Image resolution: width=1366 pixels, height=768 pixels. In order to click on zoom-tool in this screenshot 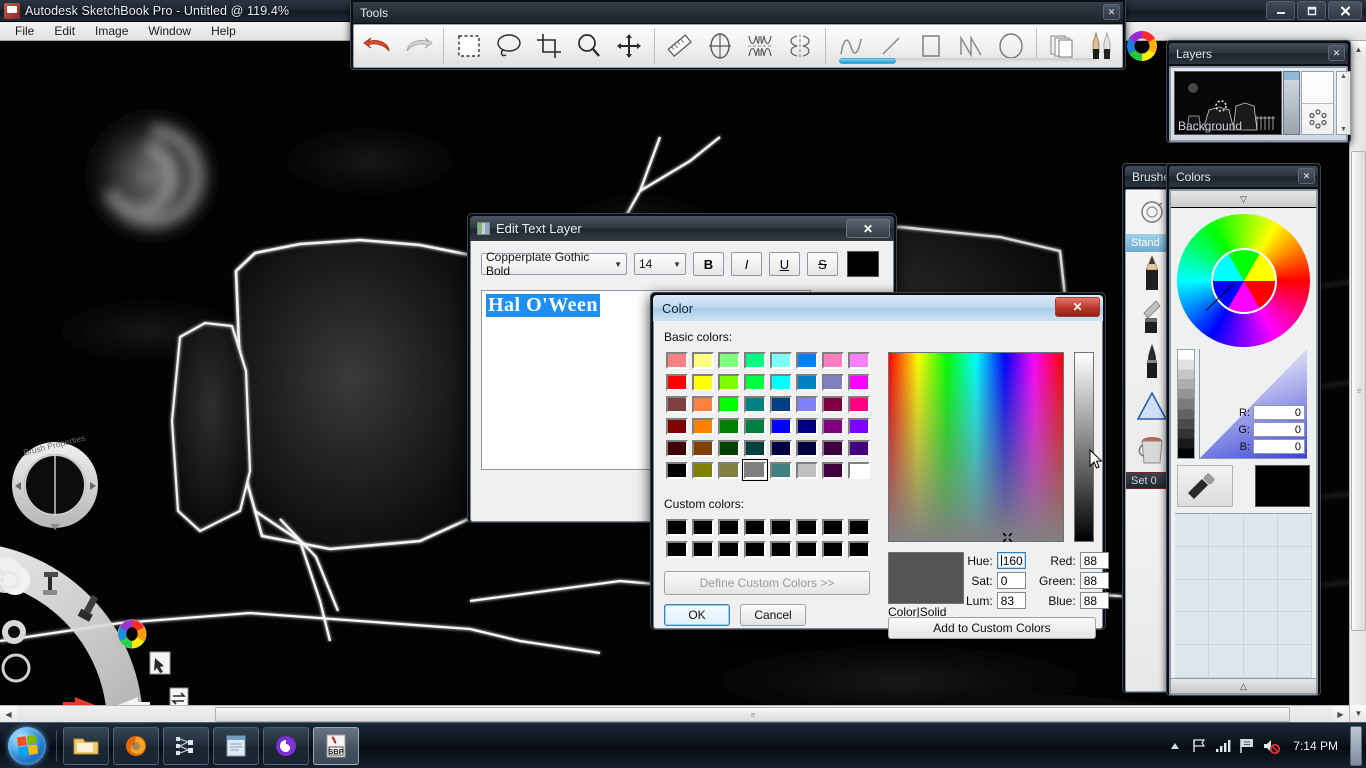, I will do `click(589, 46)`.